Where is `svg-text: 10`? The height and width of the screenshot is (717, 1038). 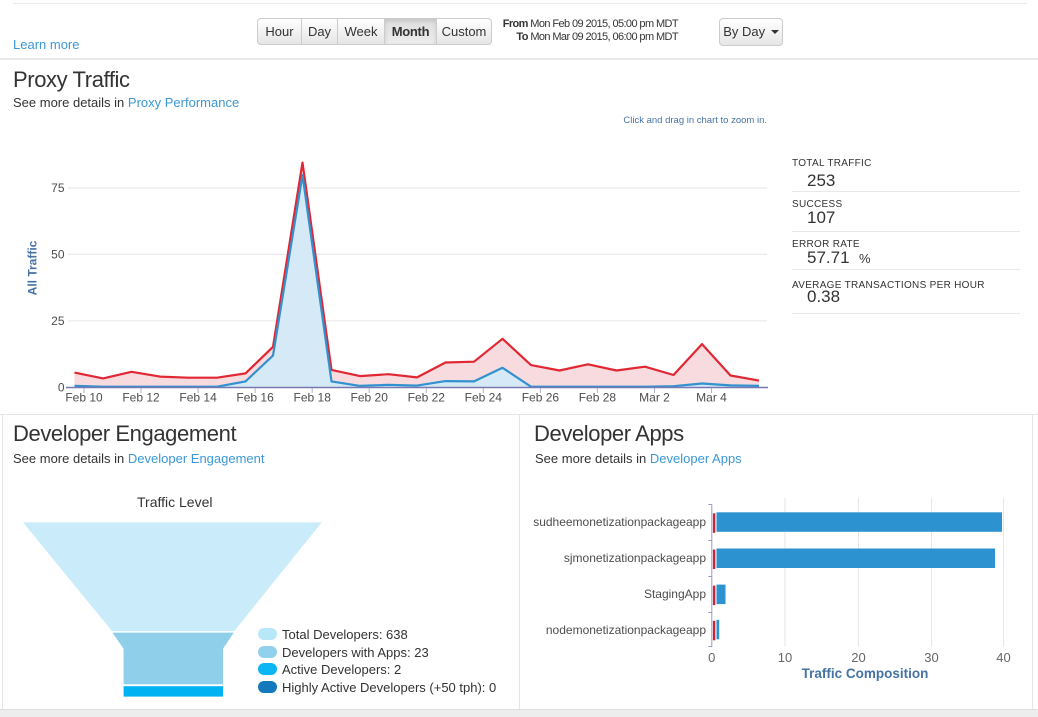
svg-text: 10 is located at coordinates (785, 657).